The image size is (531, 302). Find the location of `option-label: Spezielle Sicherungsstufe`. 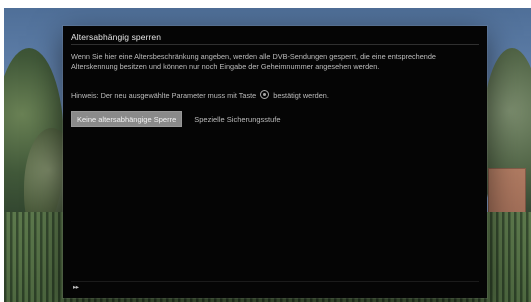

option-label: Spezielle Sicherungsstufe is located at coordinates (237, 119).